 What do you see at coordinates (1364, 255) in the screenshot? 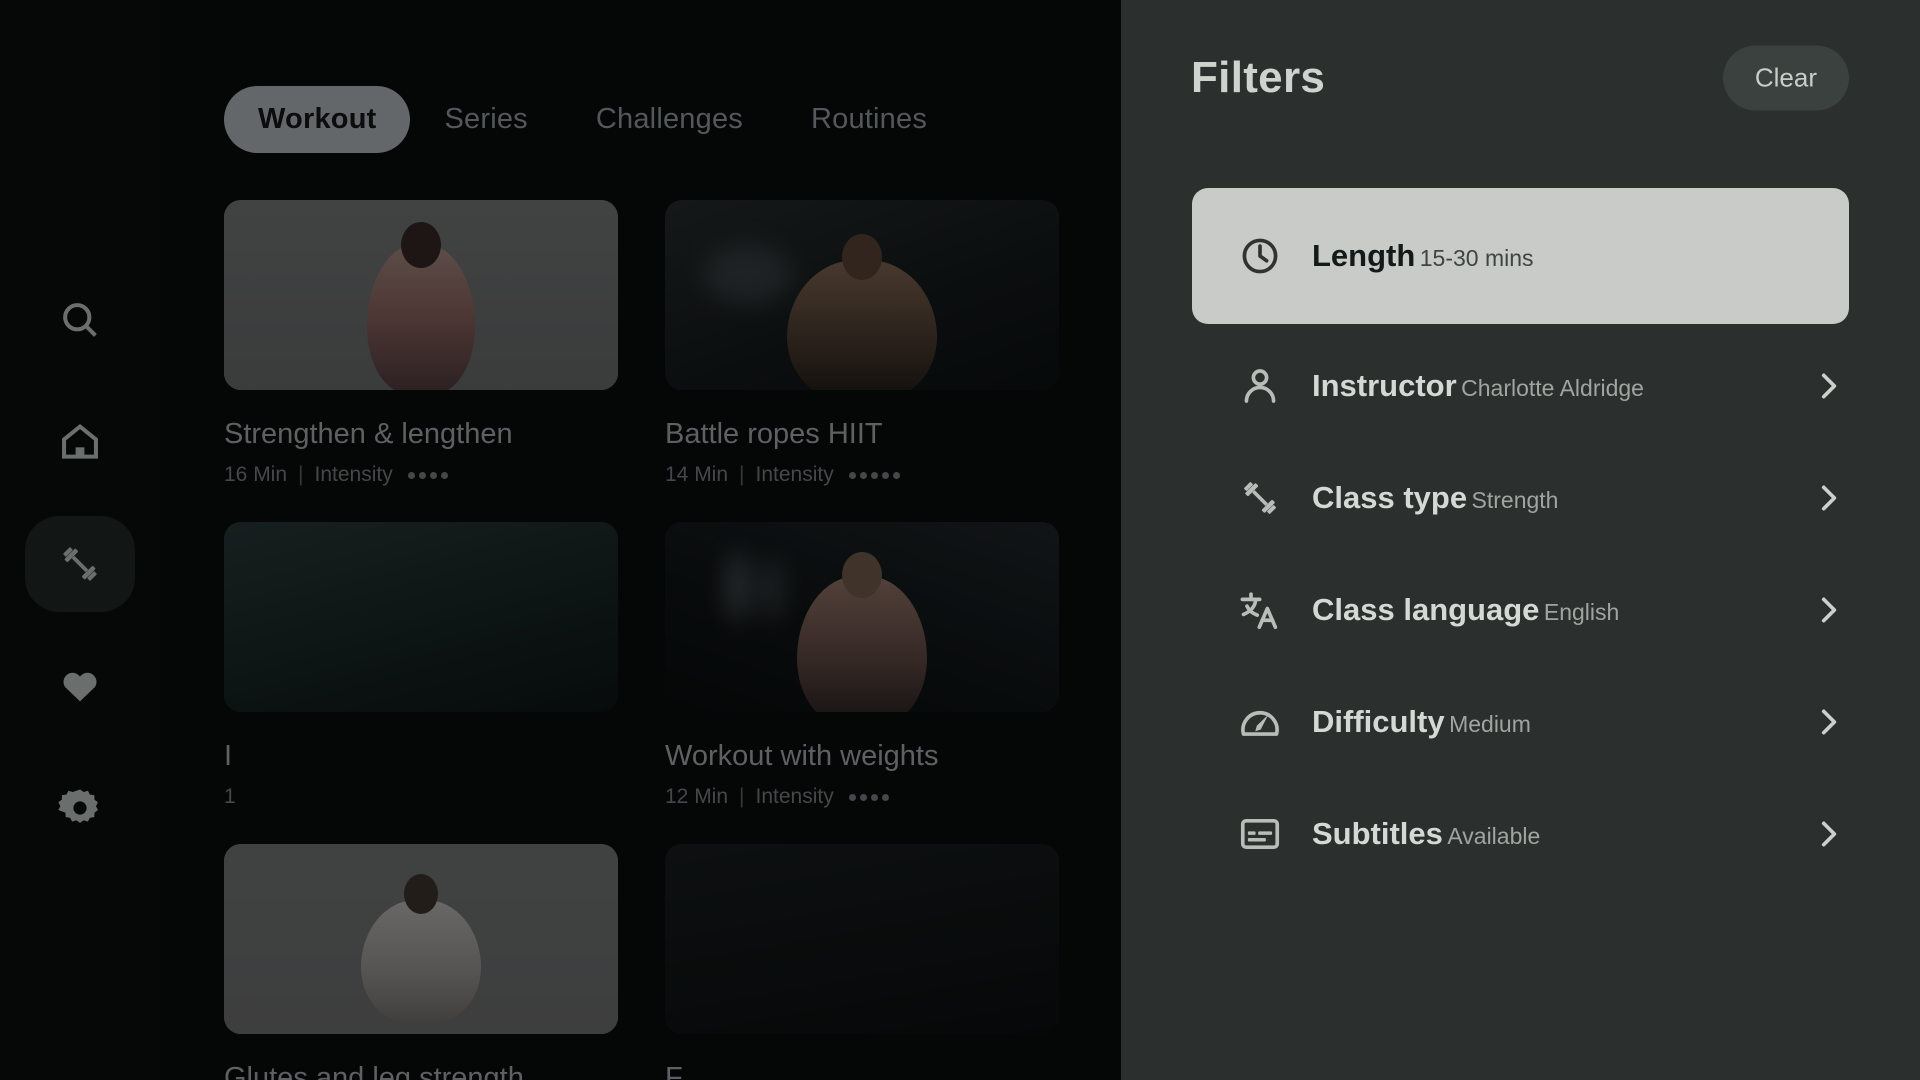
I see `filter-label: Length` at bounding box center [1364, 255].